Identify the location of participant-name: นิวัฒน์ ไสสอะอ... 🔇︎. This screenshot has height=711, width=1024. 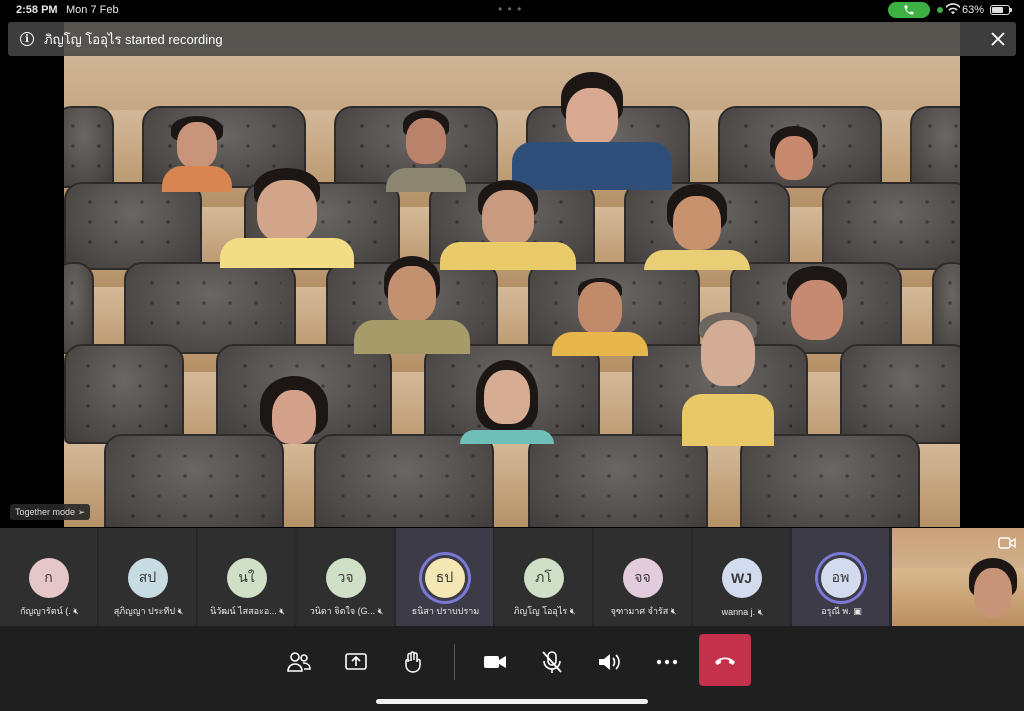
(247, 611).